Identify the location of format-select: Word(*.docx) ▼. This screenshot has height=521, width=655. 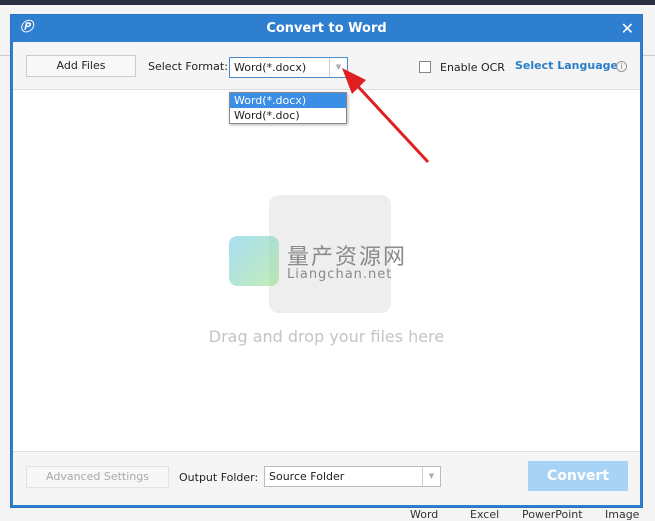
(288, 67).